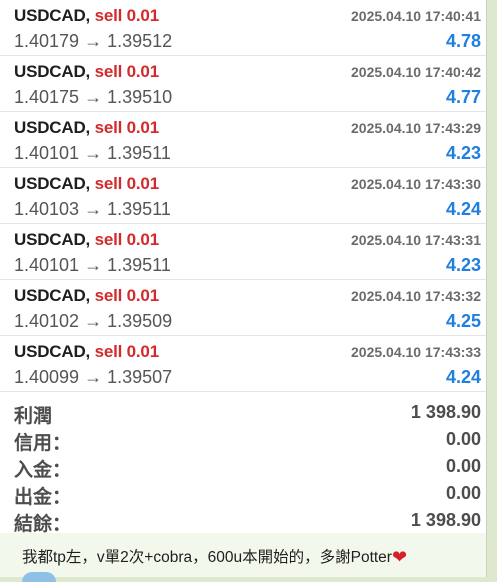 Image resolution: width=497 pixels, height=582 pixels. I want to click on trade-profit: 4.78, so click(463, 41).